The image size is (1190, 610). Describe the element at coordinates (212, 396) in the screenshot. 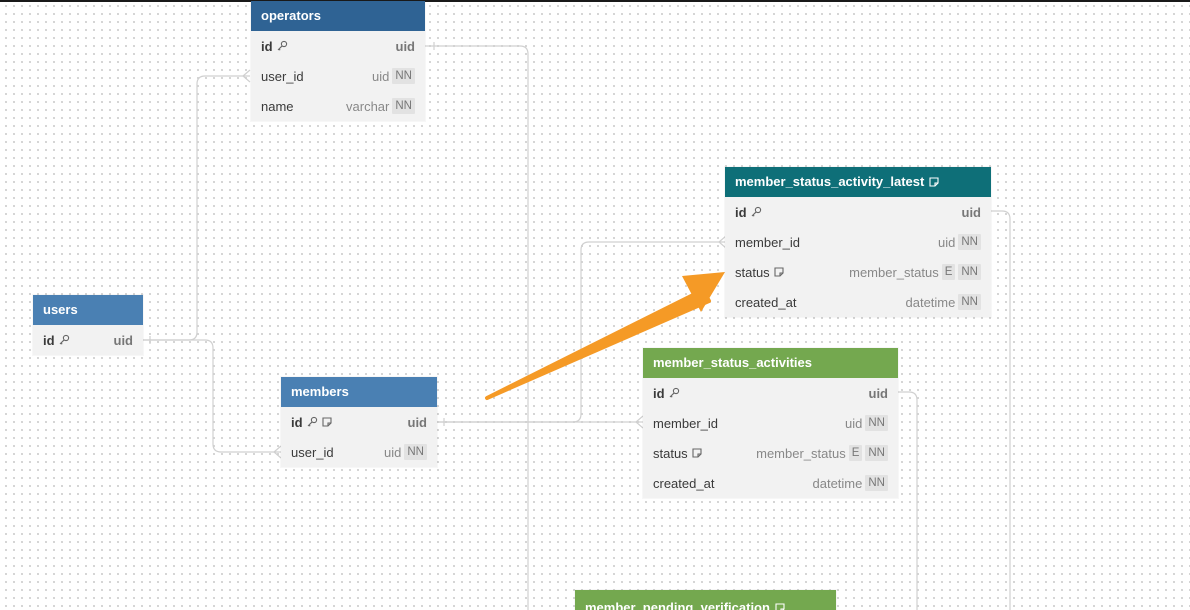

I see `edge-users-members` at that location.